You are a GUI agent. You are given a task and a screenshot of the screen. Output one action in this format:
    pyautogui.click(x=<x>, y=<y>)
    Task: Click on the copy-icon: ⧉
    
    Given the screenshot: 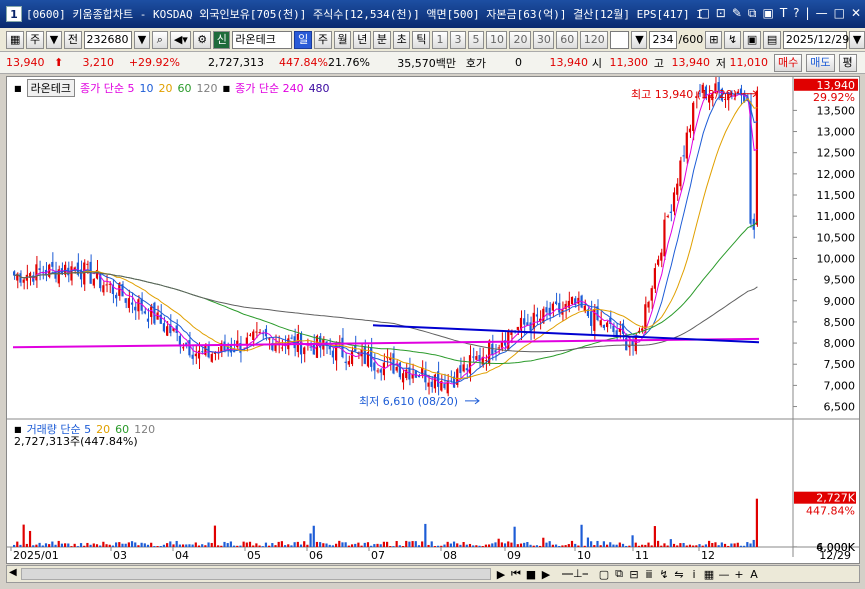 What is the action you would take?
    pyautogui.click(x=752, y=13)
    